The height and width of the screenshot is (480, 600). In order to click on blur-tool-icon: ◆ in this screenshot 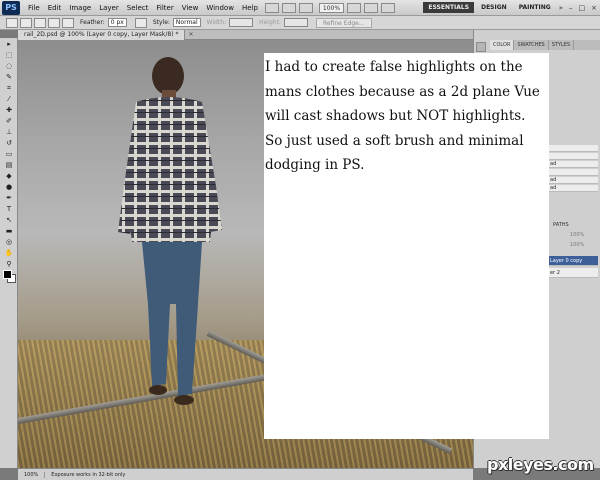, I will do `click(9, 176)`.